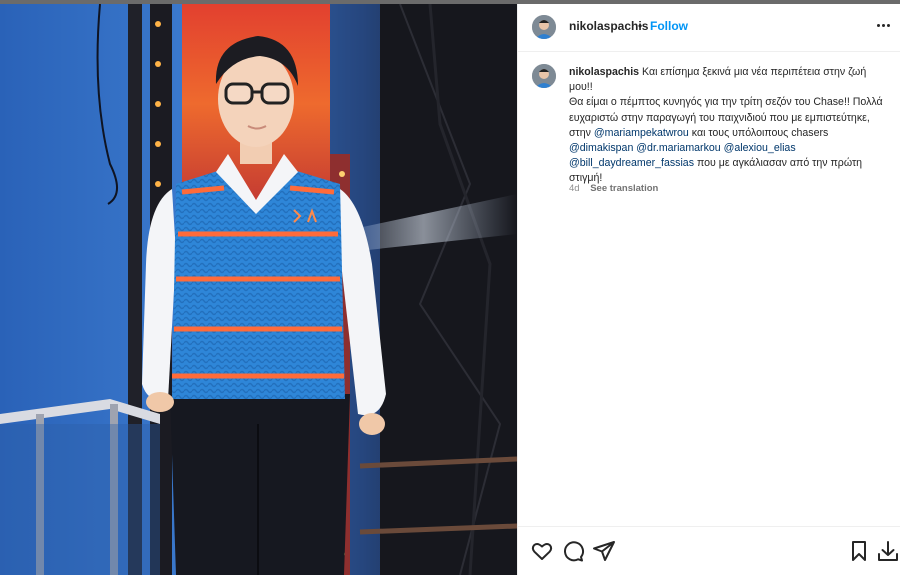  I want to click on heart-icon, so click(542, 551).